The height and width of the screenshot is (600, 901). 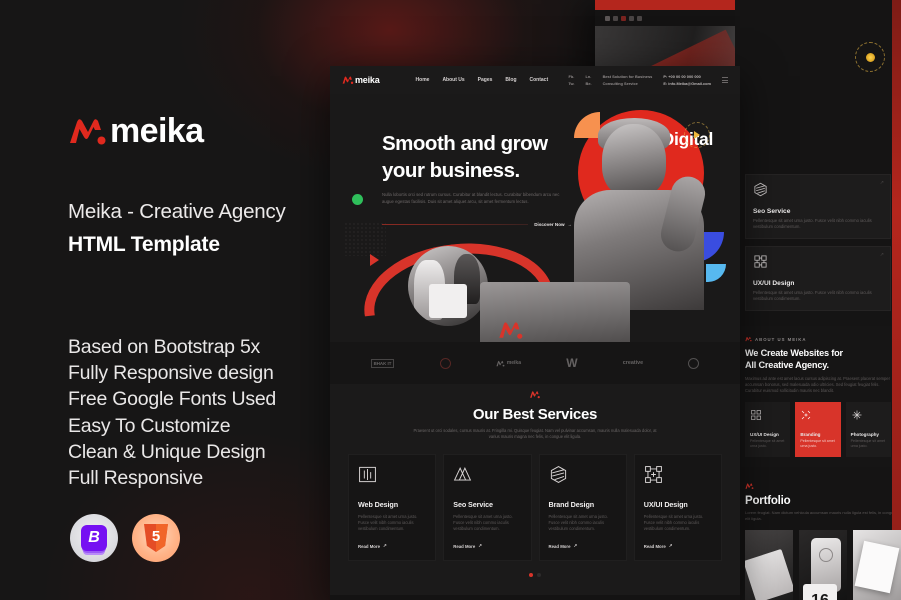 What do you see at coordinates (149, 425) in the screenshot?
I see `list-item: Easy To Customize` at bounding box center [149, 425].